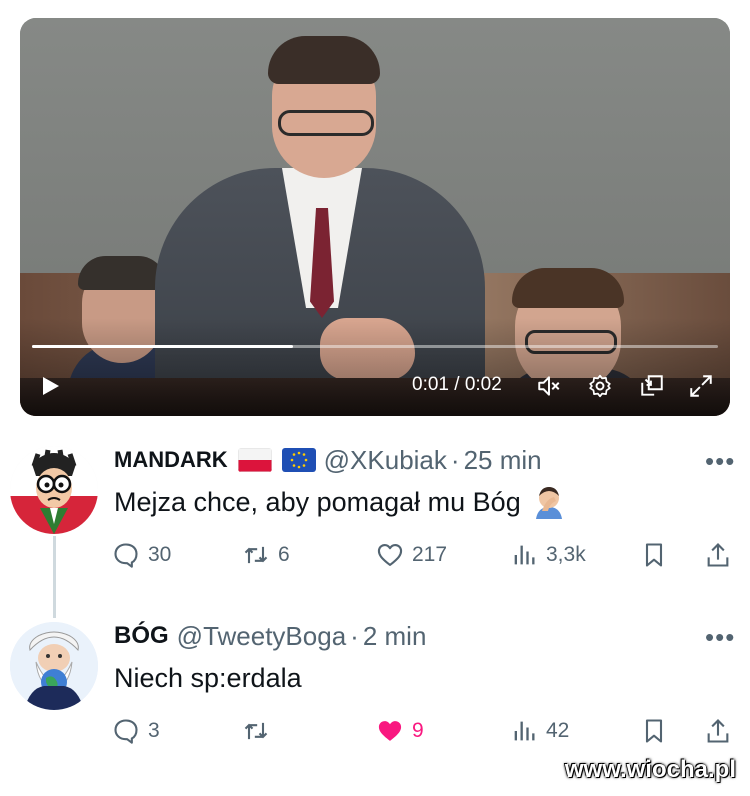 The image size is (750, 796). What do you see at coordinates (141, 555) in the screenshot?
I see `tweet1-reply-button: 30` at bounding box center [141, 555].